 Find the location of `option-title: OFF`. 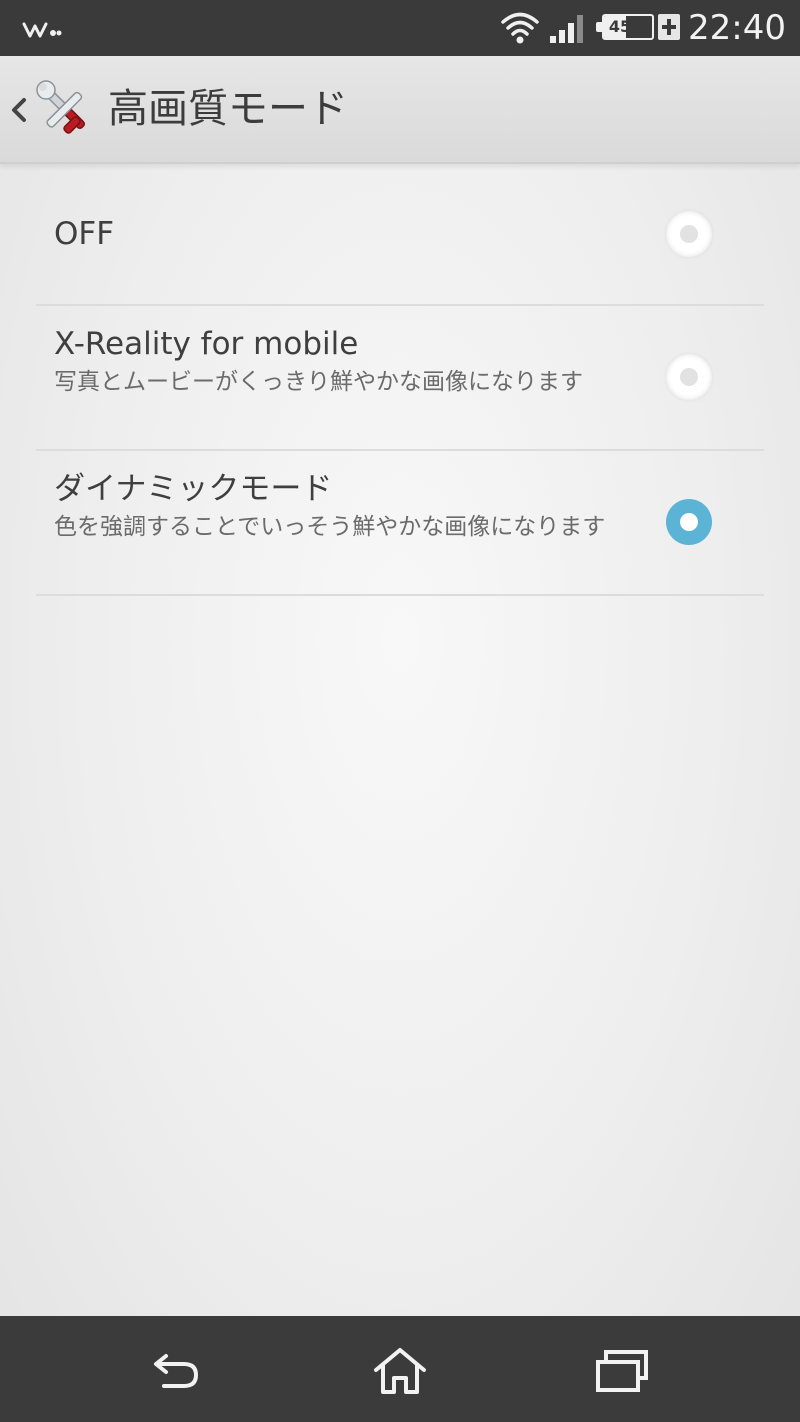

option-title: OFF is located at coordinates (84, 234).